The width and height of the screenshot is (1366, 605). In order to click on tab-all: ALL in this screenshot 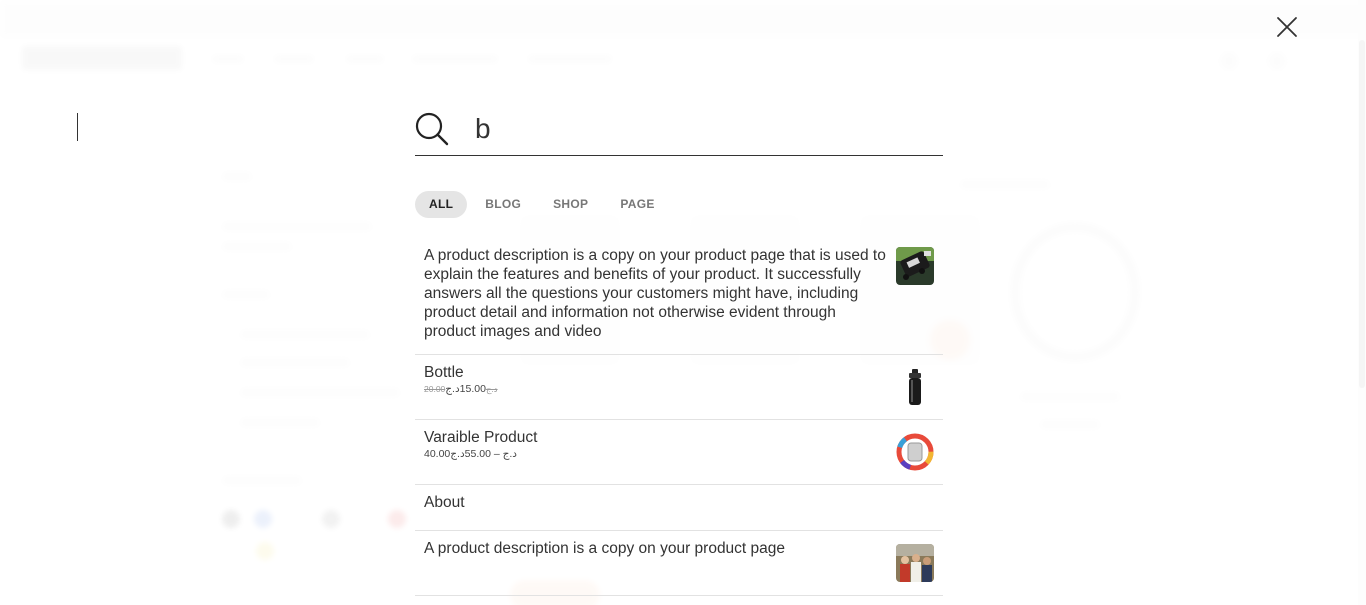, I will do `click(441, 204)`.